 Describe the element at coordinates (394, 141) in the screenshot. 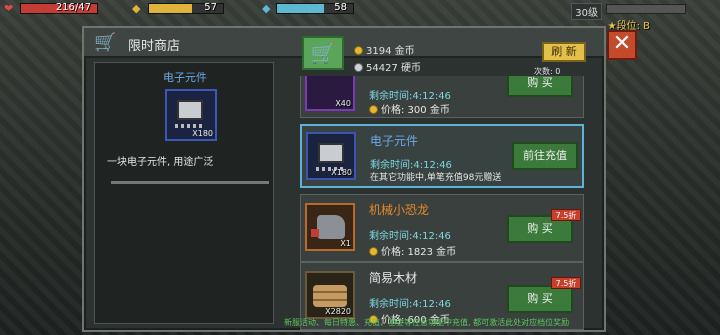

I see `item-name: 电子元件` at that location.